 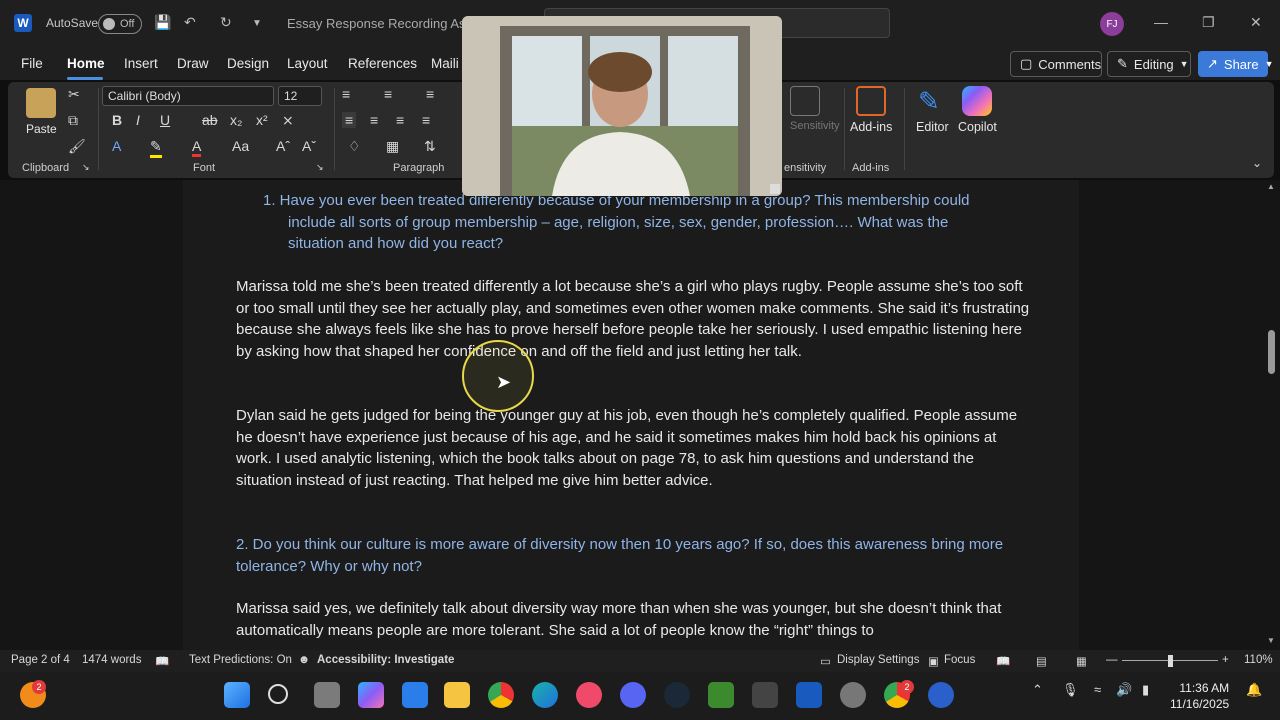 I want to click on restore-icon: ❐, so click(x=1208, y=22).